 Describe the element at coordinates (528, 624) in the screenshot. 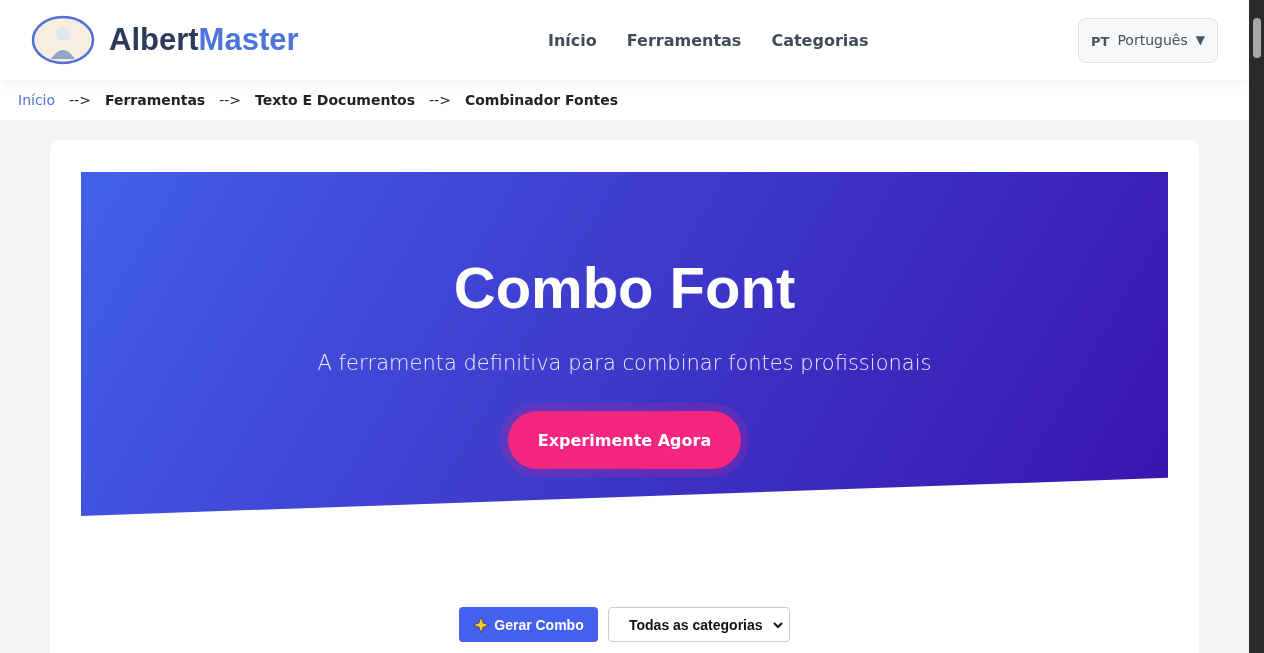

I see `generate-button: Gerar Combo` at that location.